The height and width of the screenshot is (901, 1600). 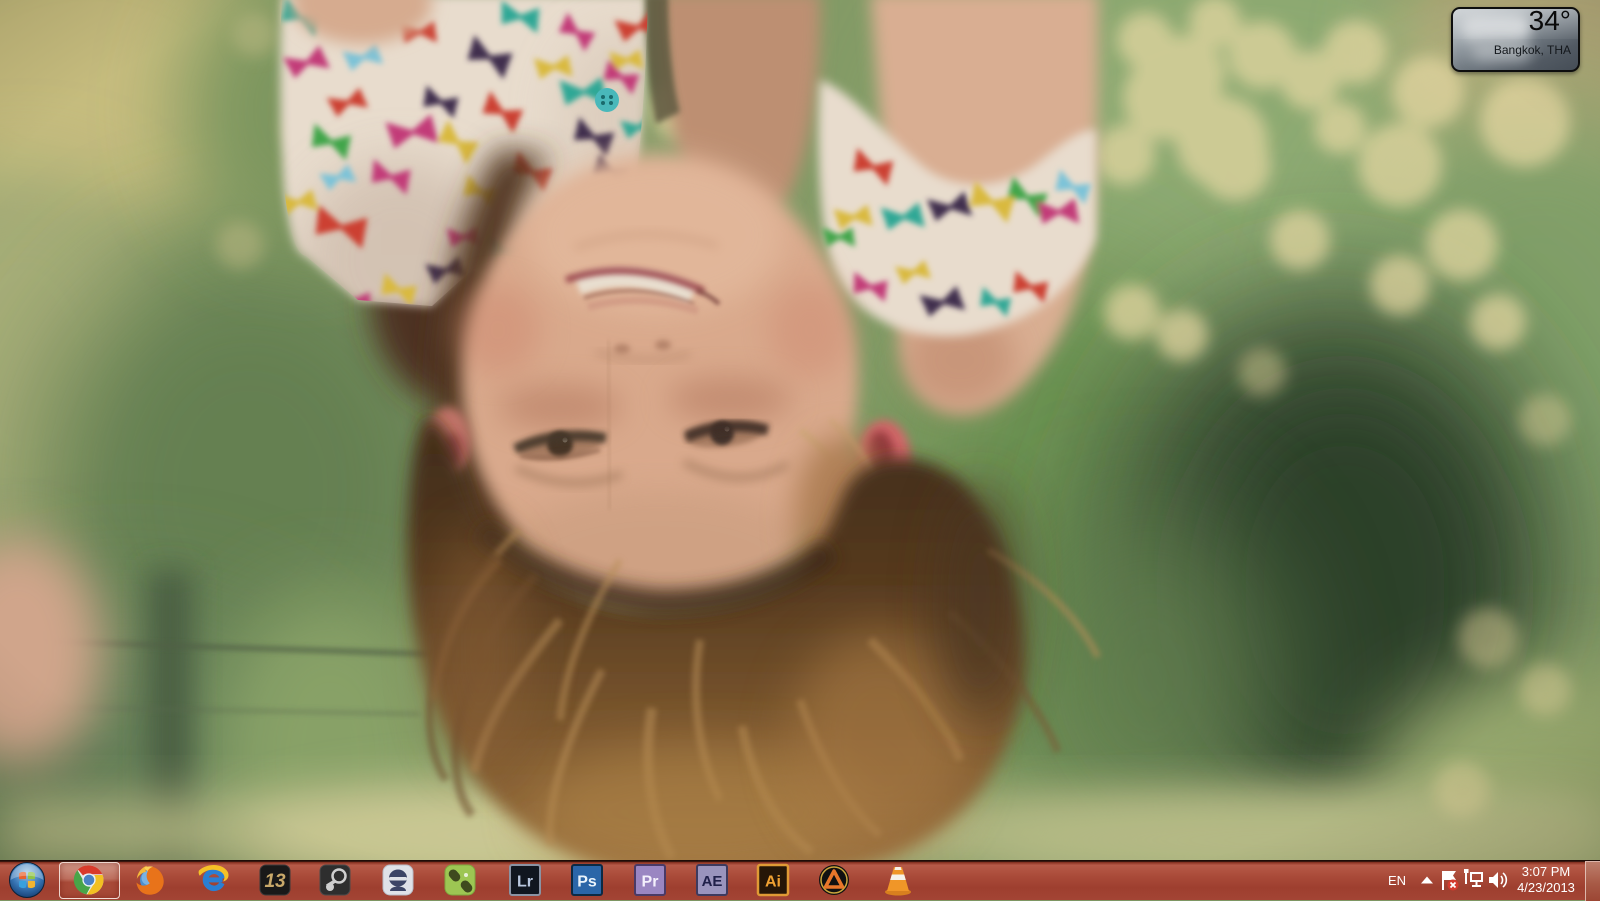 What do you see at coordinates (1397, 880) in the screenshot?
I see `svg-text: EN` at bounding box center [1397, 880].